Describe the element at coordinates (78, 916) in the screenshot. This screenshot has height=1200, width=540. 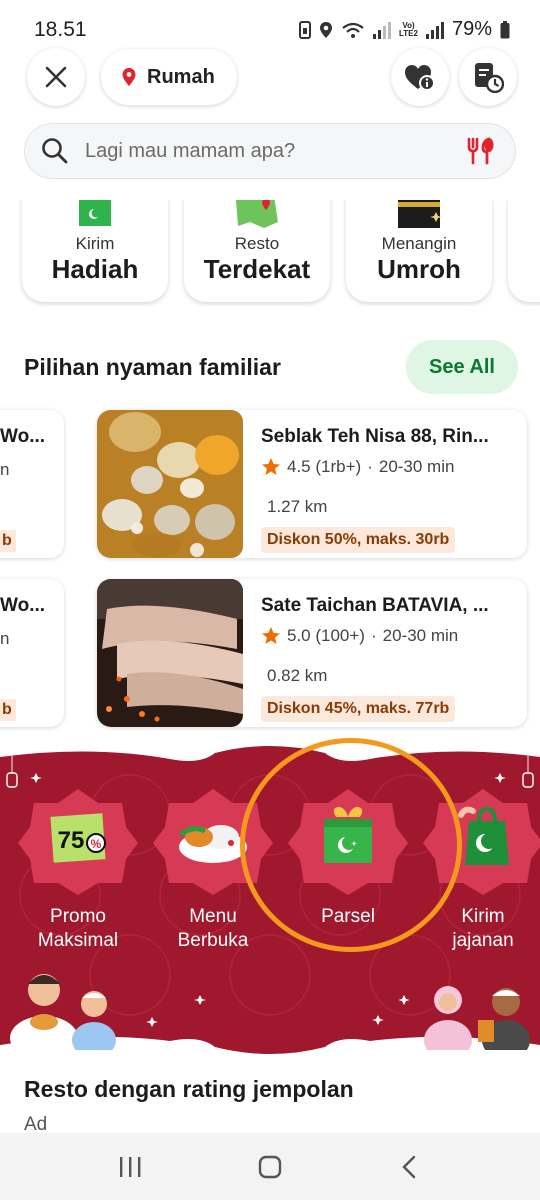
I see `promo-label: Promo` at that location.